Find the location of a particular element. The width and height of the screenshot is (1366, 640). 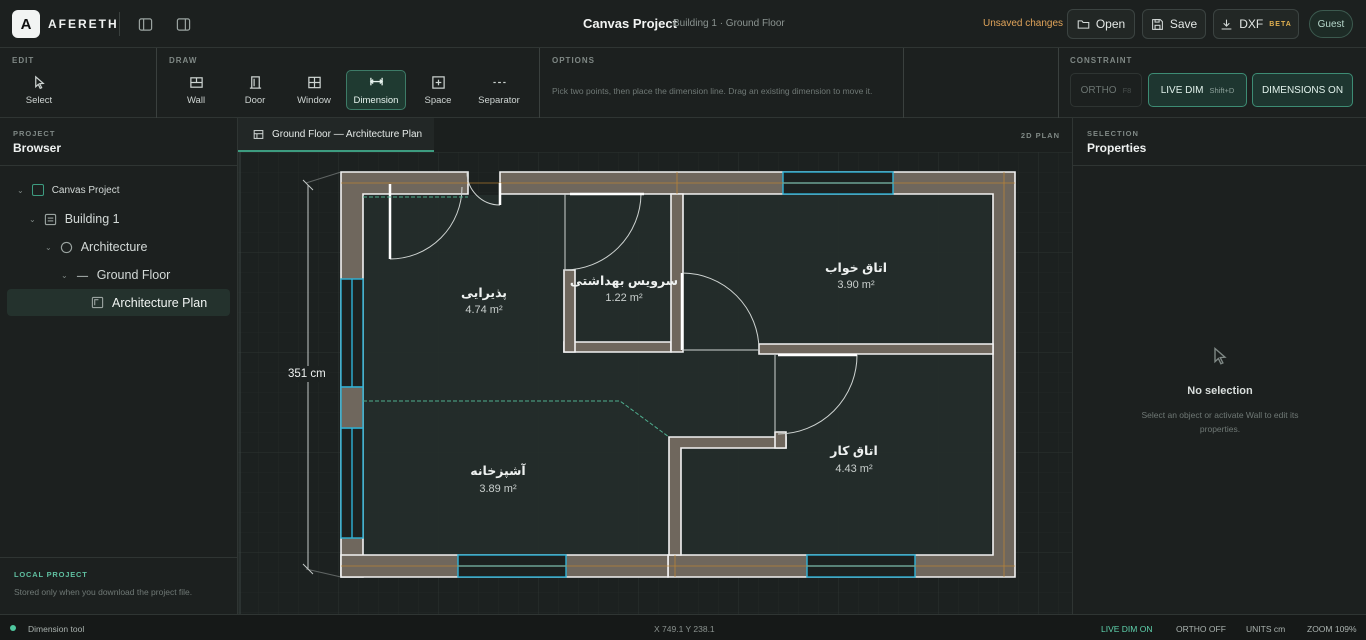

room-area-kitchen: 3.89 m² is located at coordinates (498, 489).